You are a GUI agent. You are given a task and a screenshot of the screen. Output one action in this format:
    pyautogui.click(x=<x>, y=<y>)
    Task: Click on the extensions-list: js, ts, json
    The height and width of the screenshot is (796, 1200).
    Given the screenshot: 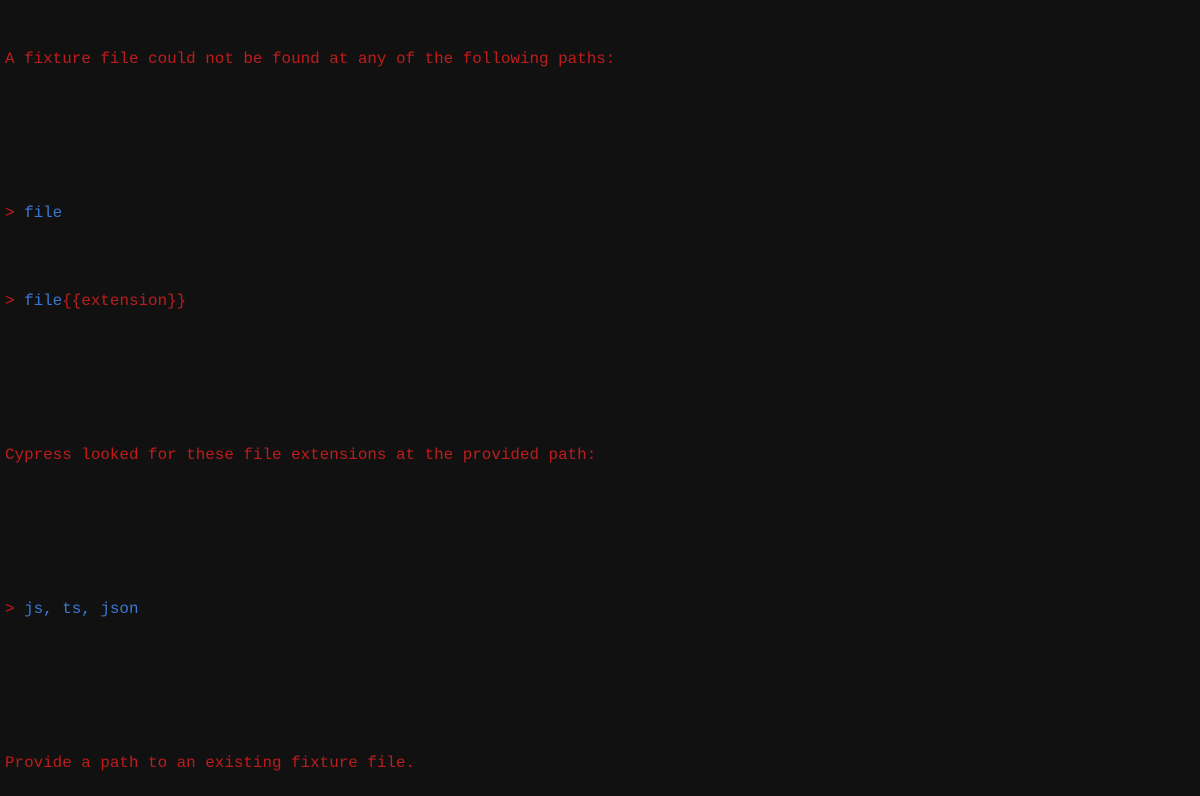 What is the action you would take?
    pyautogui.click(x=81, y=609)
    